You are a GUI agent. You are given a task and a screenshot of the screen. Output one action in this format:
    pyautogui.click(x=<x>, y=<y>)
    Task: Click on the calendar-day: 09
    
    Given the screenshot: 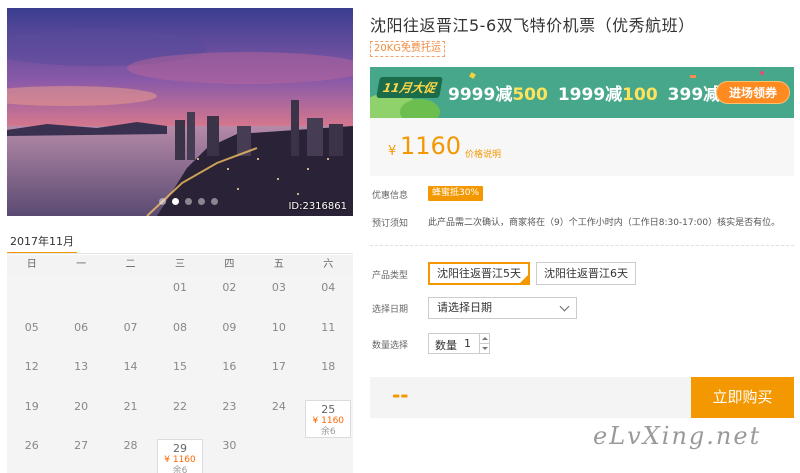 What is the action you would take?
    pyautogui.click(x=229, y=327)
    